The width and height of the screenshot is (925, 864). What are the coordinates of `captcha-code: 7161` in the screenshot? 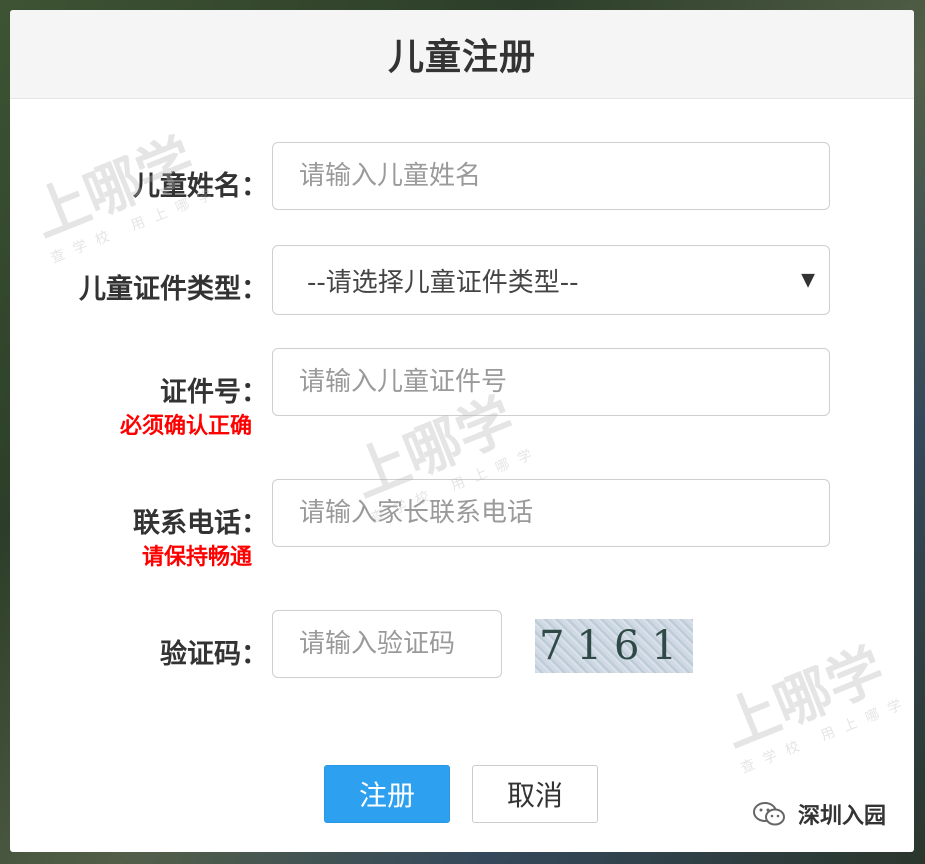 It's located at (614, 646).